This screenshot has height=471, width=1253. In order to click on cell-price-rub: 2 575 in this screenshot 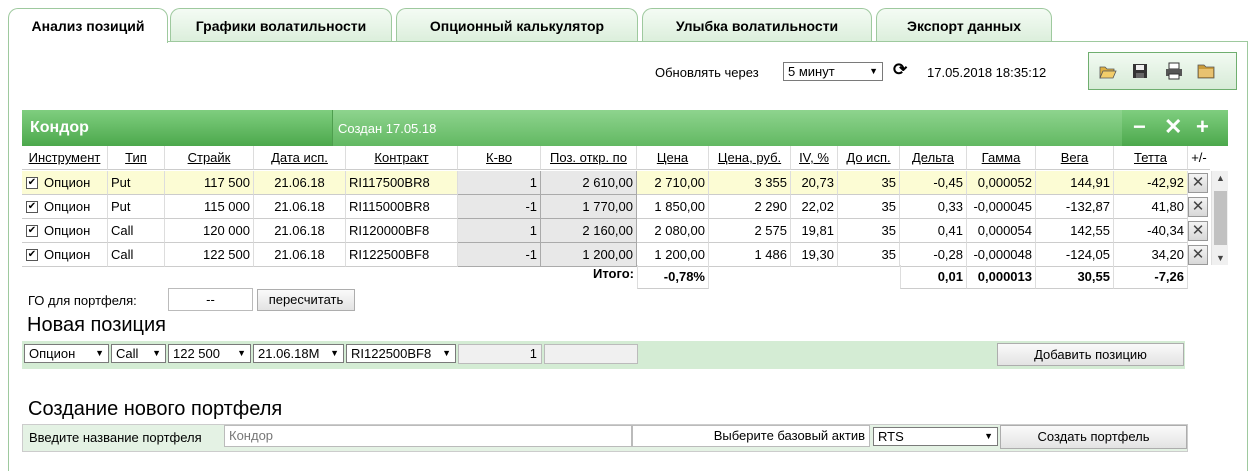, I will do `click(750, 231)`.